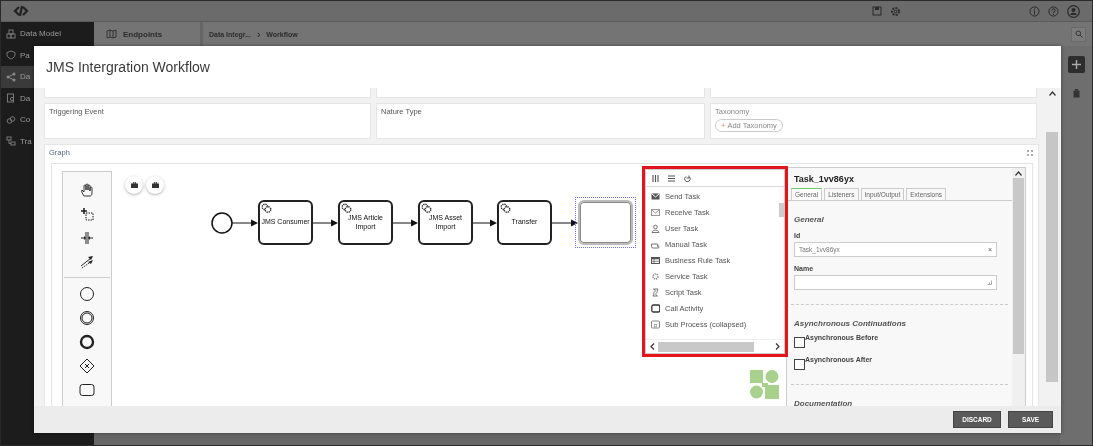  I want to click on section-heading: General, so click(809, 219).